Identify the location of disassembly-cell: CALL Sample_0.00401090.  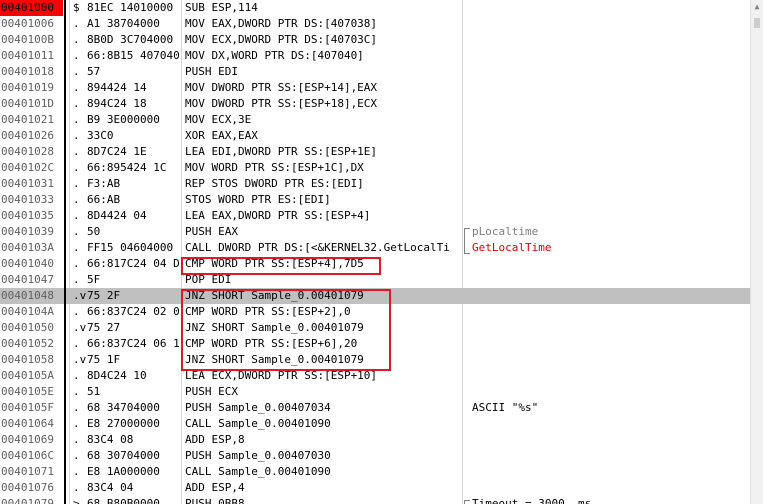
(258, 423).